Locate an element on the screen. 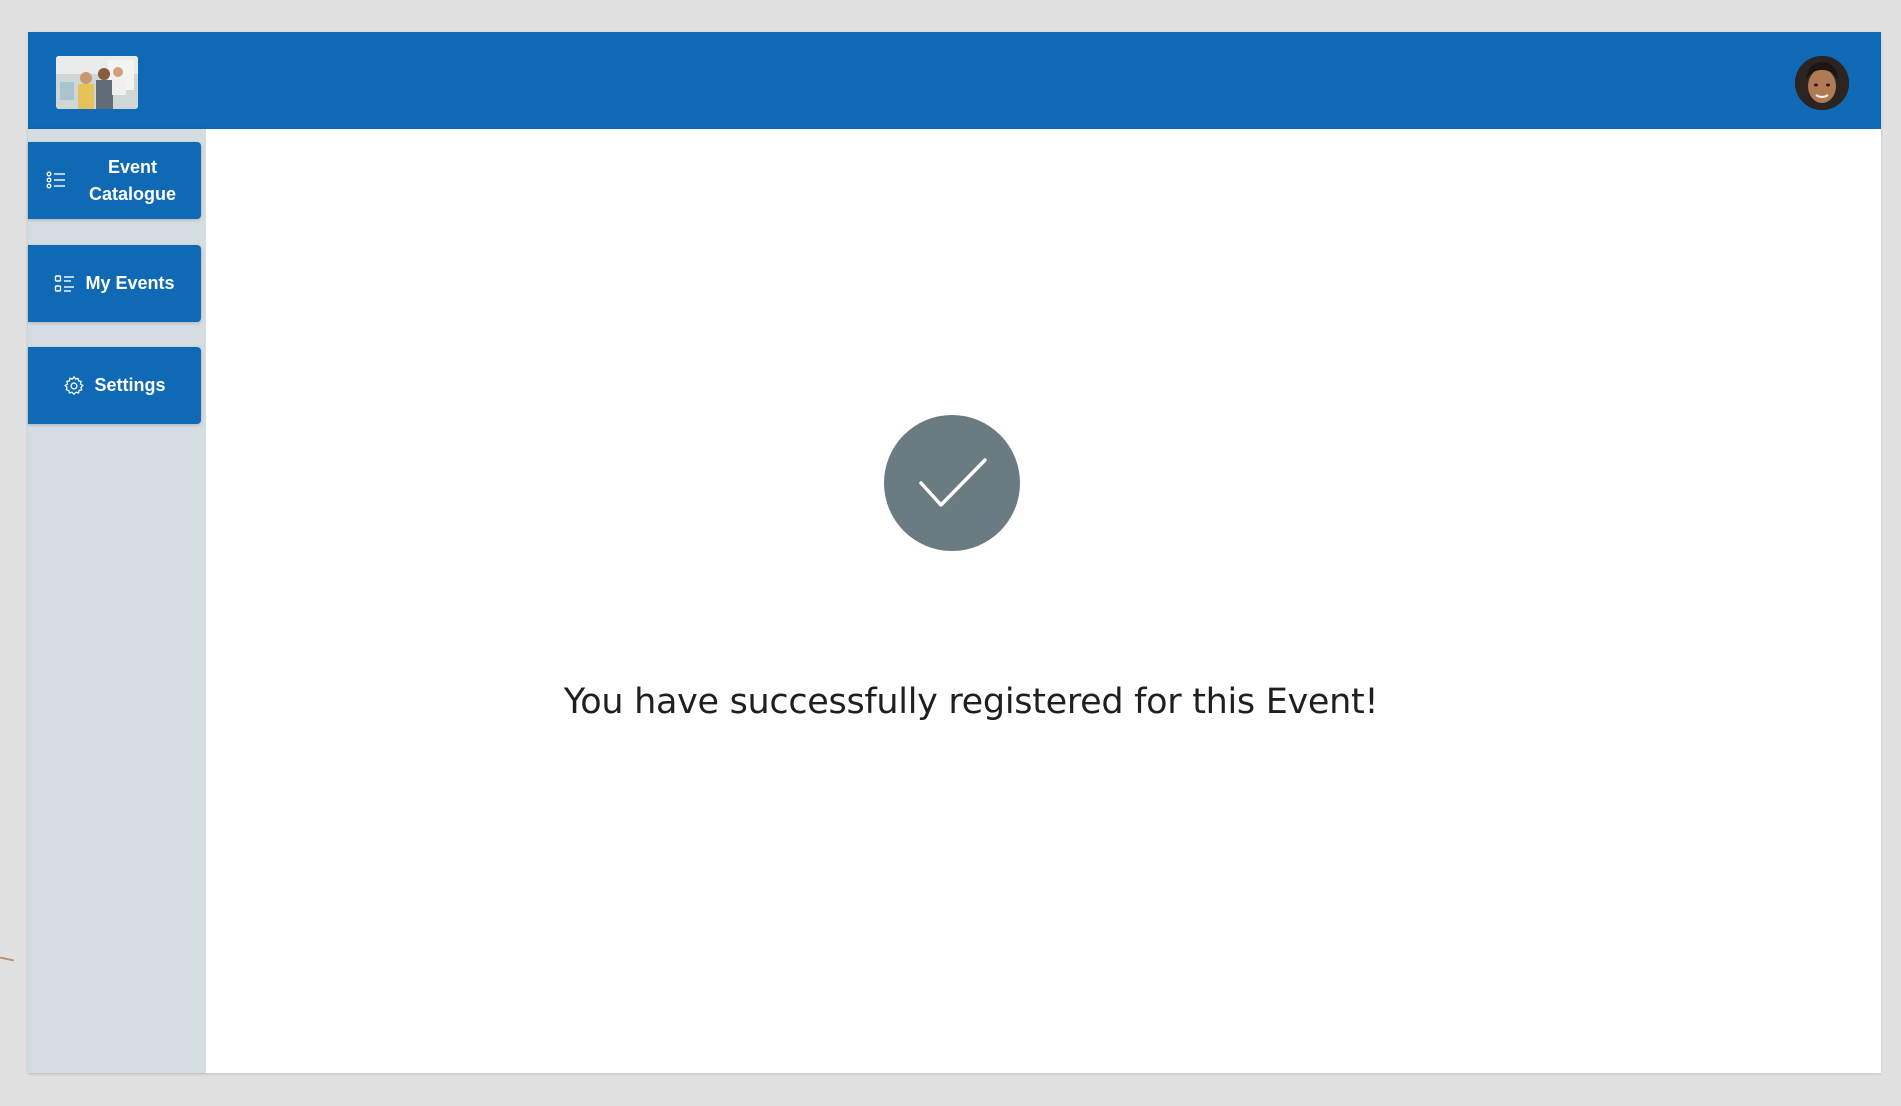  user-avatar is located at coordinates (1822, 83).